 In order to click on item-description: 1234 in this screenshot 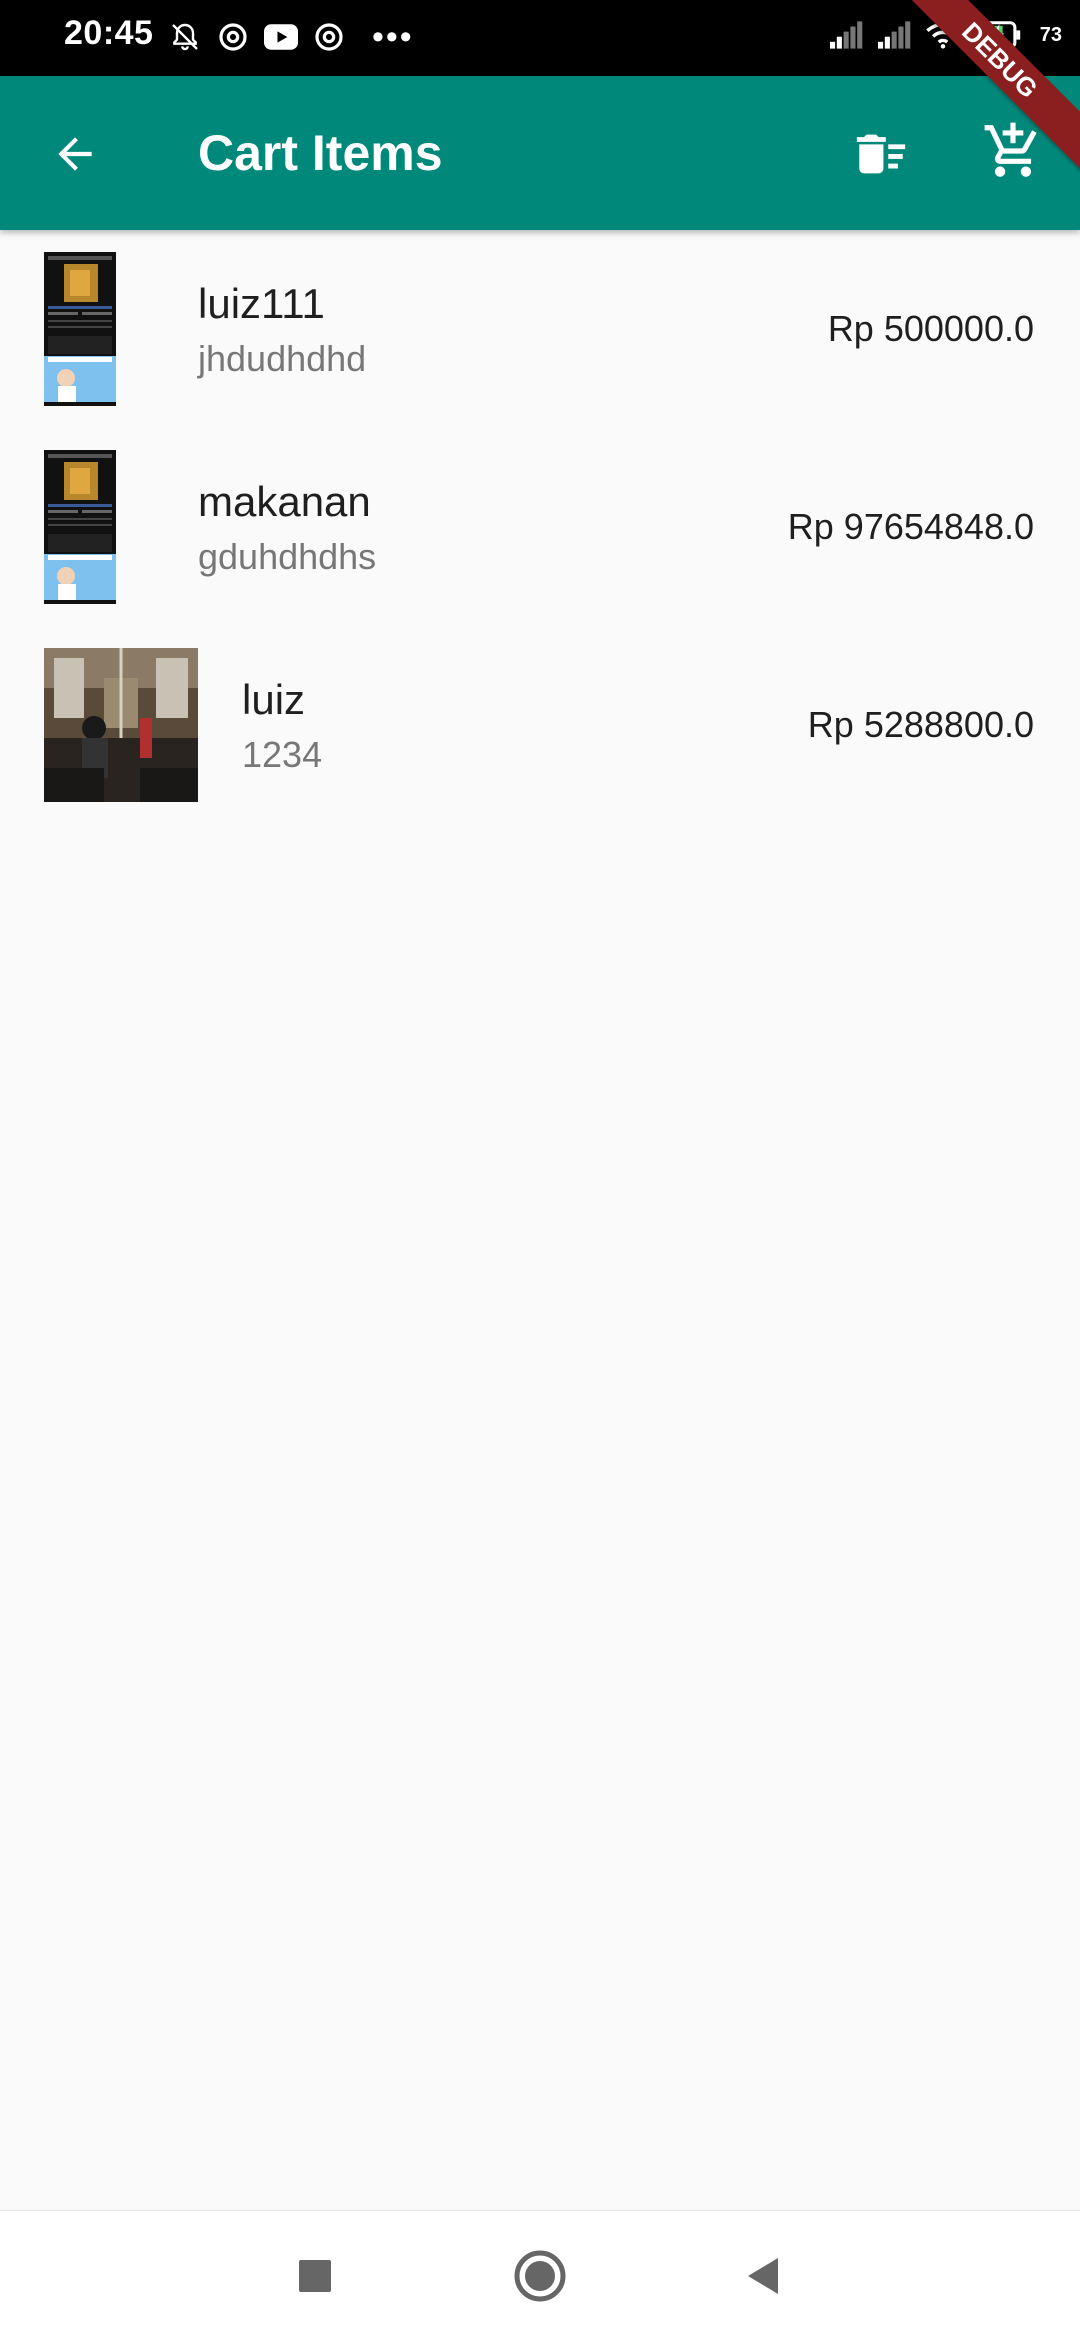, I will do `click(282, 754)`.